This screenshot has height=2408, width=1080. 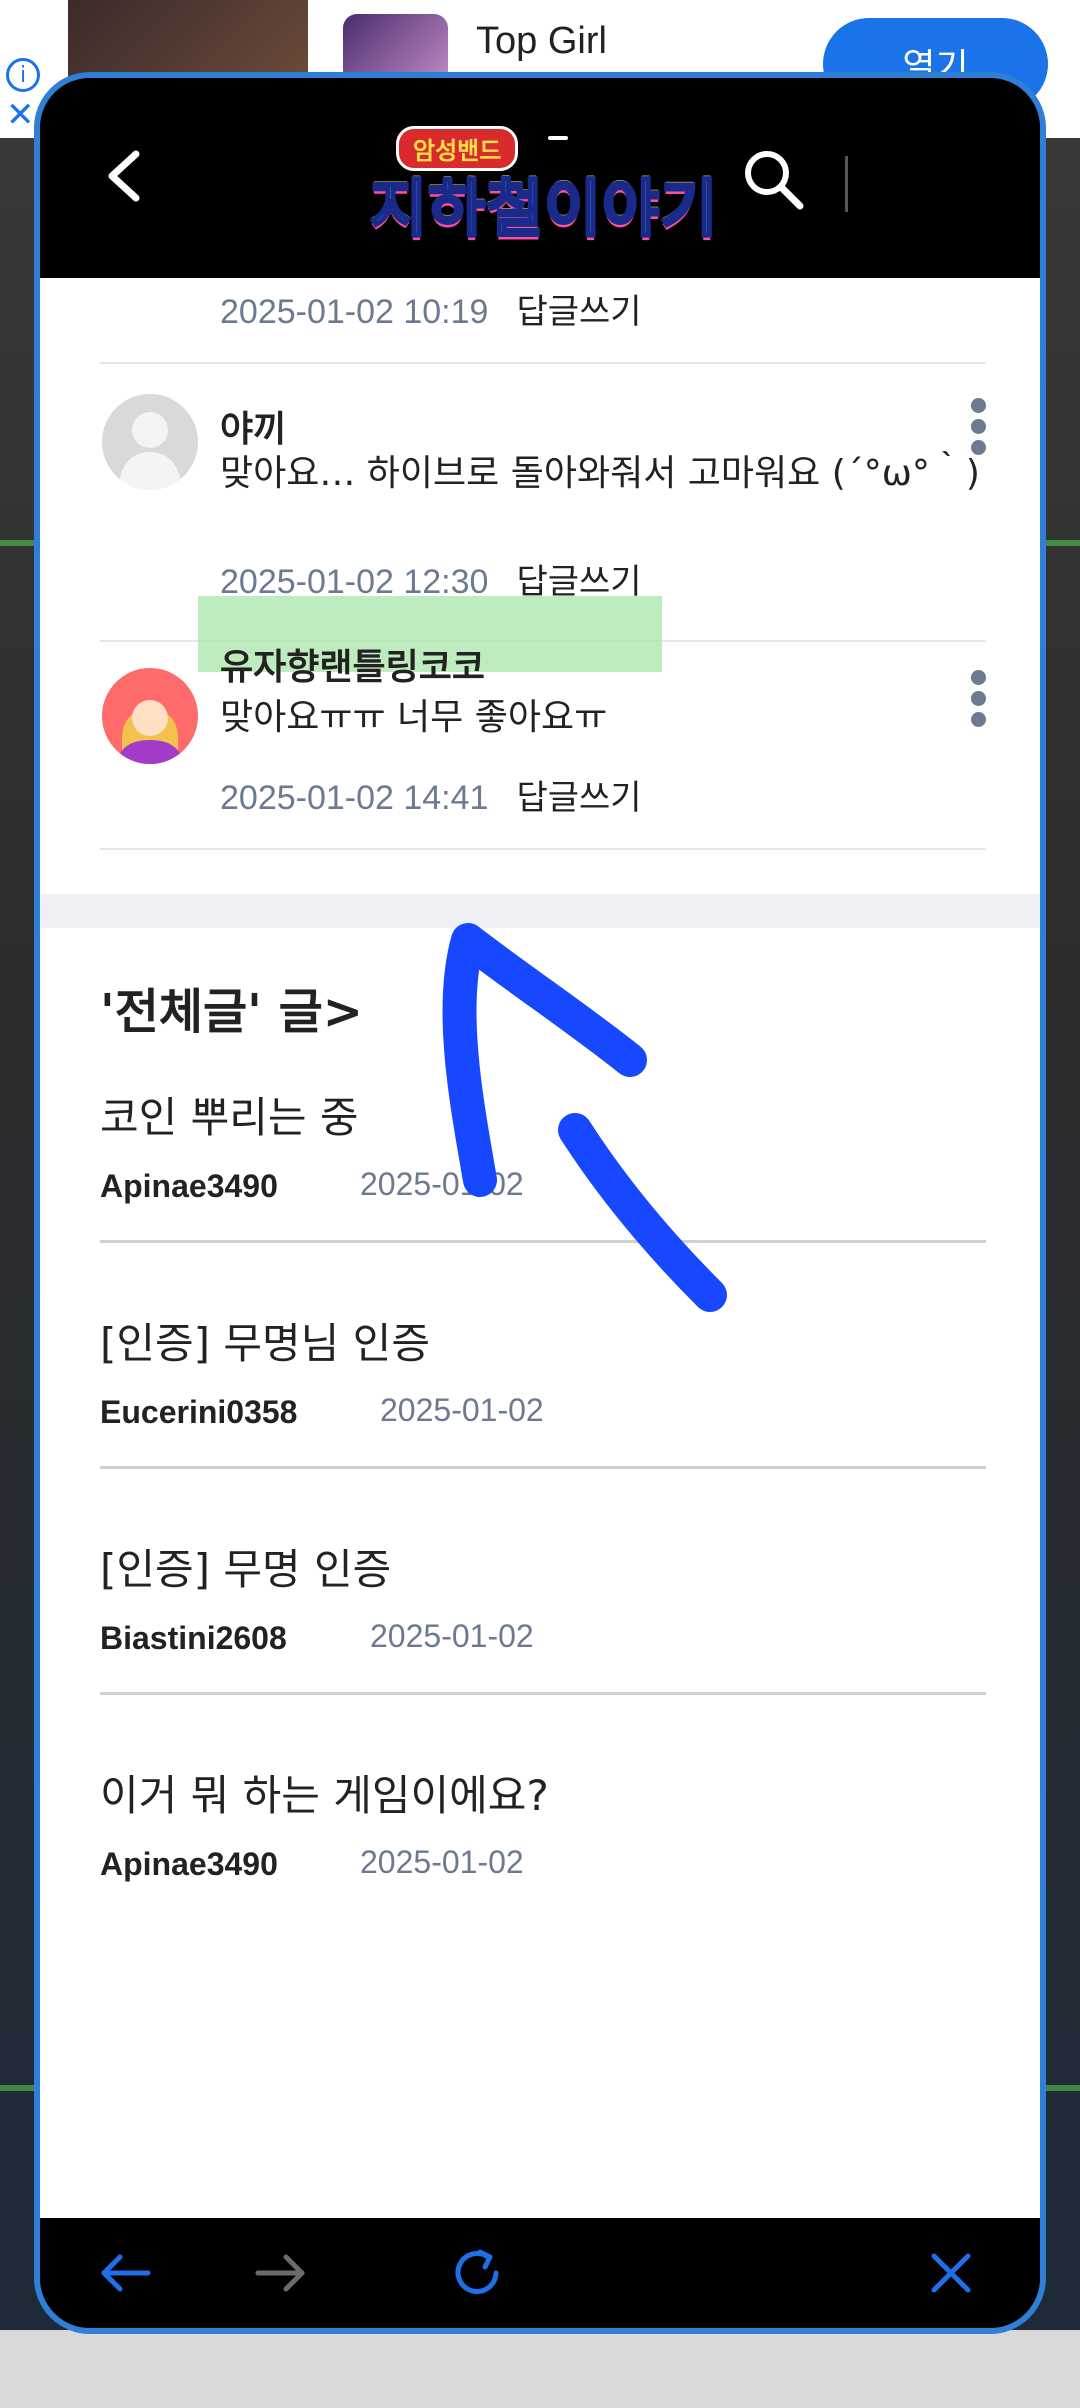 I want to click on comment-meta: 2025-01-02 10:19 답글쓰기, so click(x=431, y=308).